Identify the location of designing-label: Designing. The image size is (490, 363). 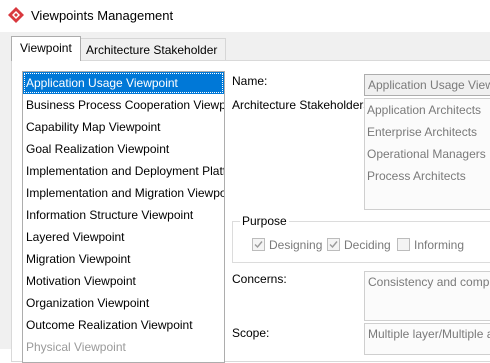
(296, 245).